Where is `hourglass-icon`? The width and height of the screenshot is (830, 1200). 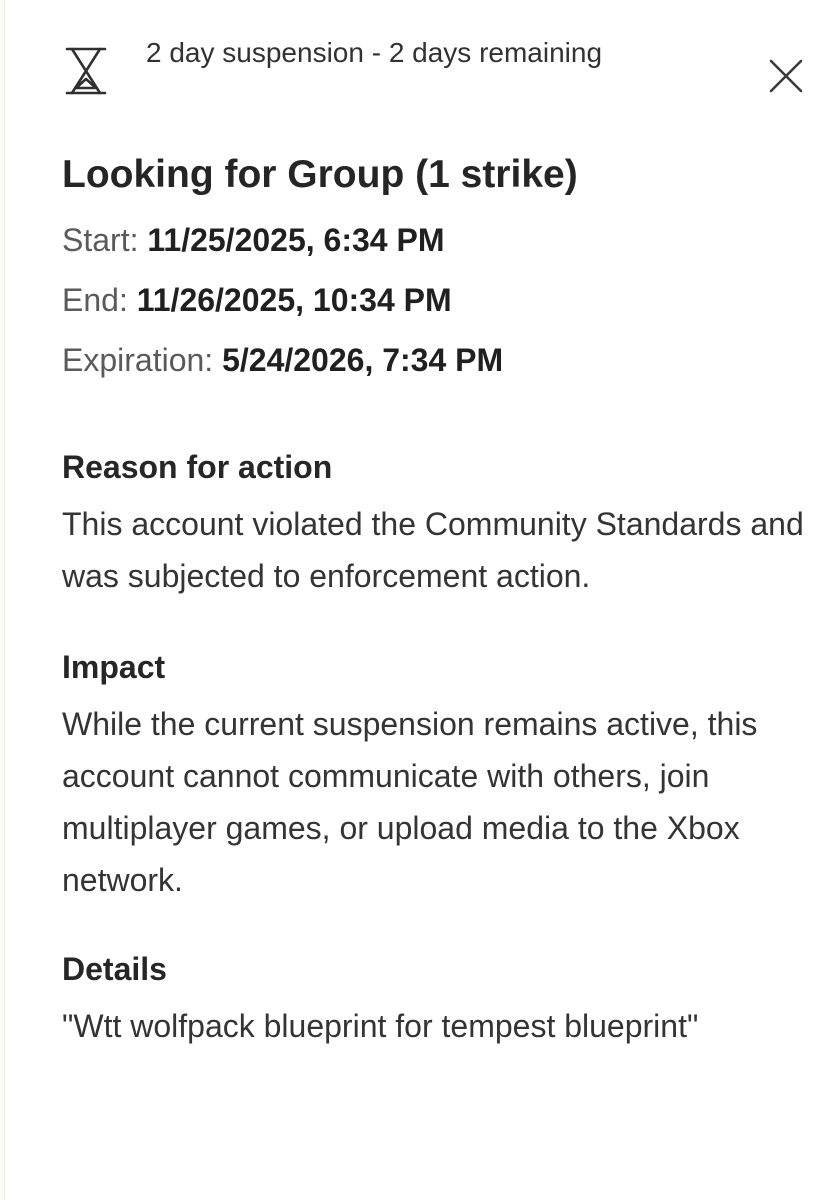
hourglass-icon is located at coordinates (86, 71).